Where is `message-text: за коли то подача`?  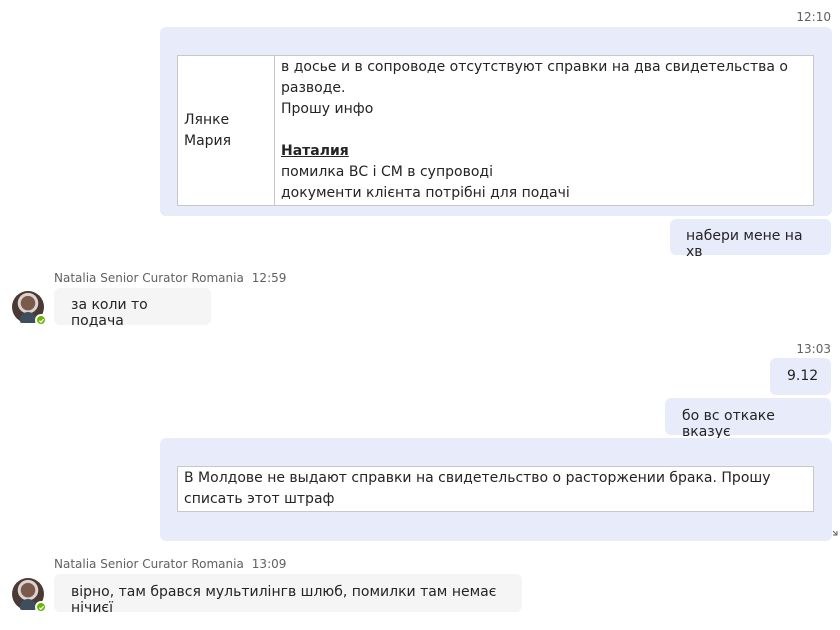
message-text: за коли то подача is located at coordinates (109, 313).